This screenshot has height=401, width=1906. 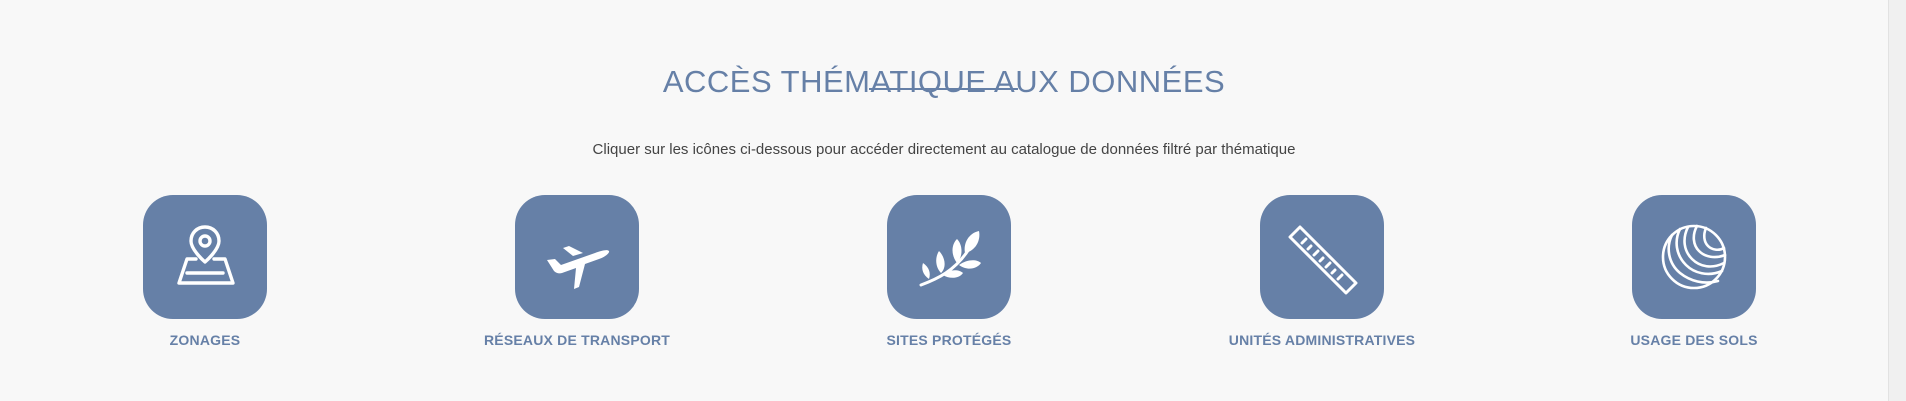 I want to click on theme-tile-usage-sols: USAGE DES SOLS, so click(x=1694, y=271).